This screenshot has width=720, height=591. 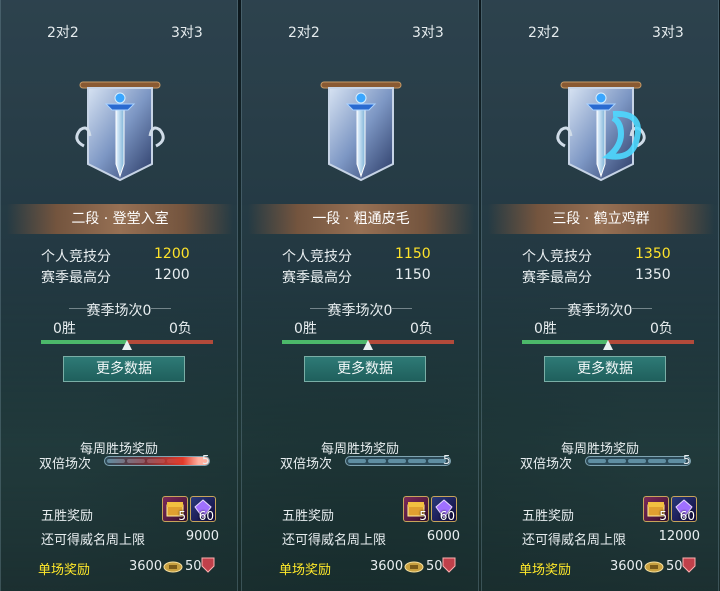 I want to click on personal-score-value: 1150, so click(x=413, y=254).